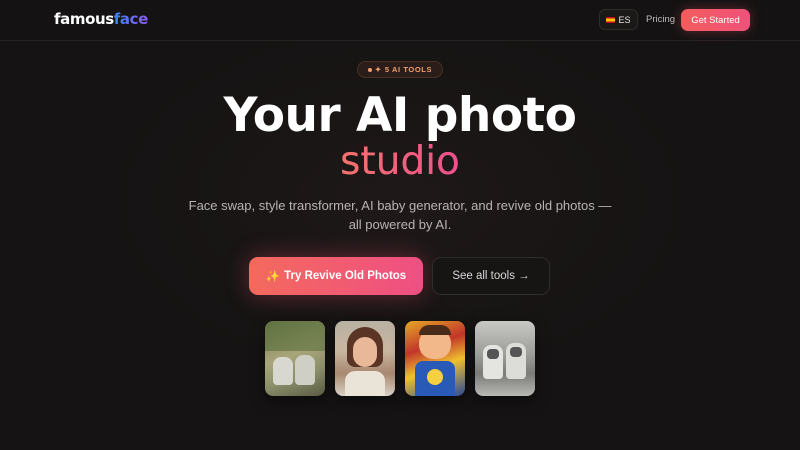 The image size is (800, 450). I want to click on language-label: ES, so click(624, 19).